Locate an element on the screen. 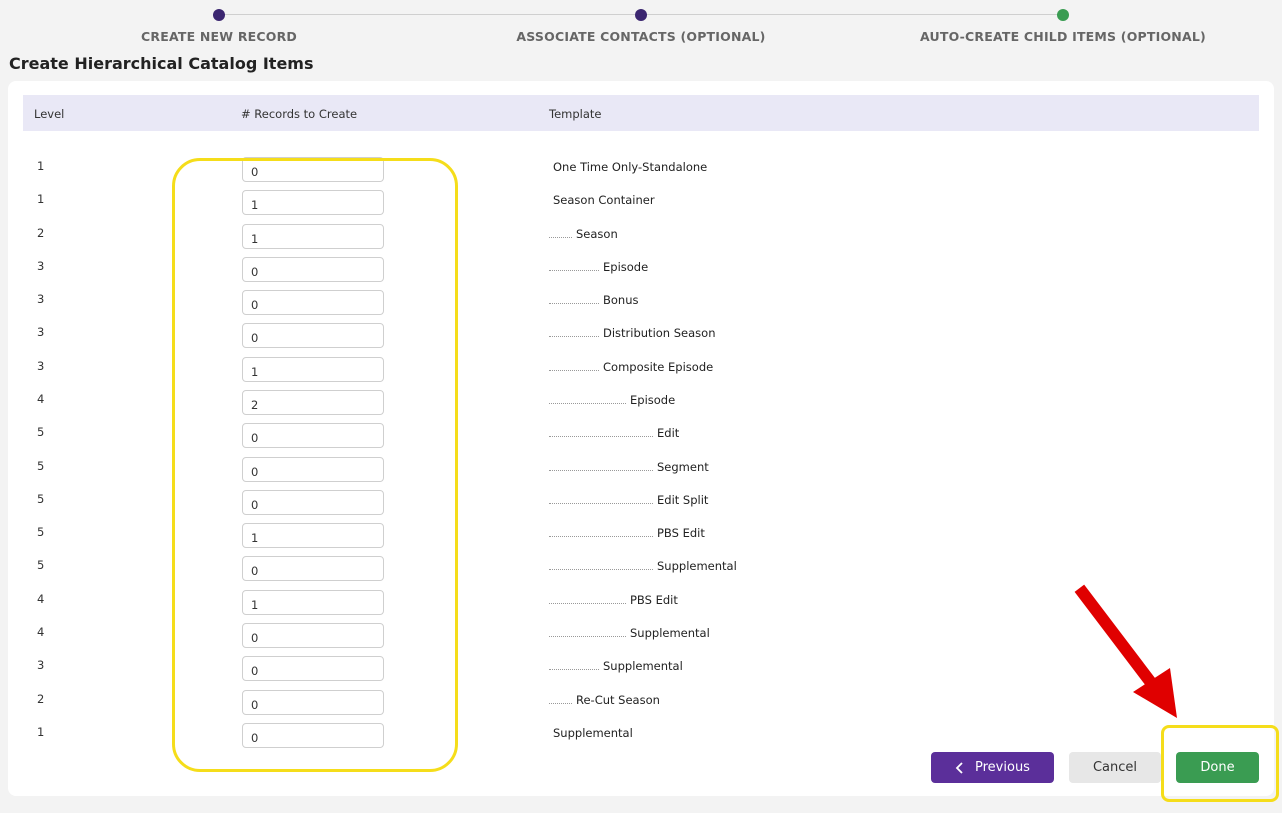 Image resolution: width=1282 pixels, height=813 pixels. row-template: Re-Cut Season is located at coordinates (604, 700).